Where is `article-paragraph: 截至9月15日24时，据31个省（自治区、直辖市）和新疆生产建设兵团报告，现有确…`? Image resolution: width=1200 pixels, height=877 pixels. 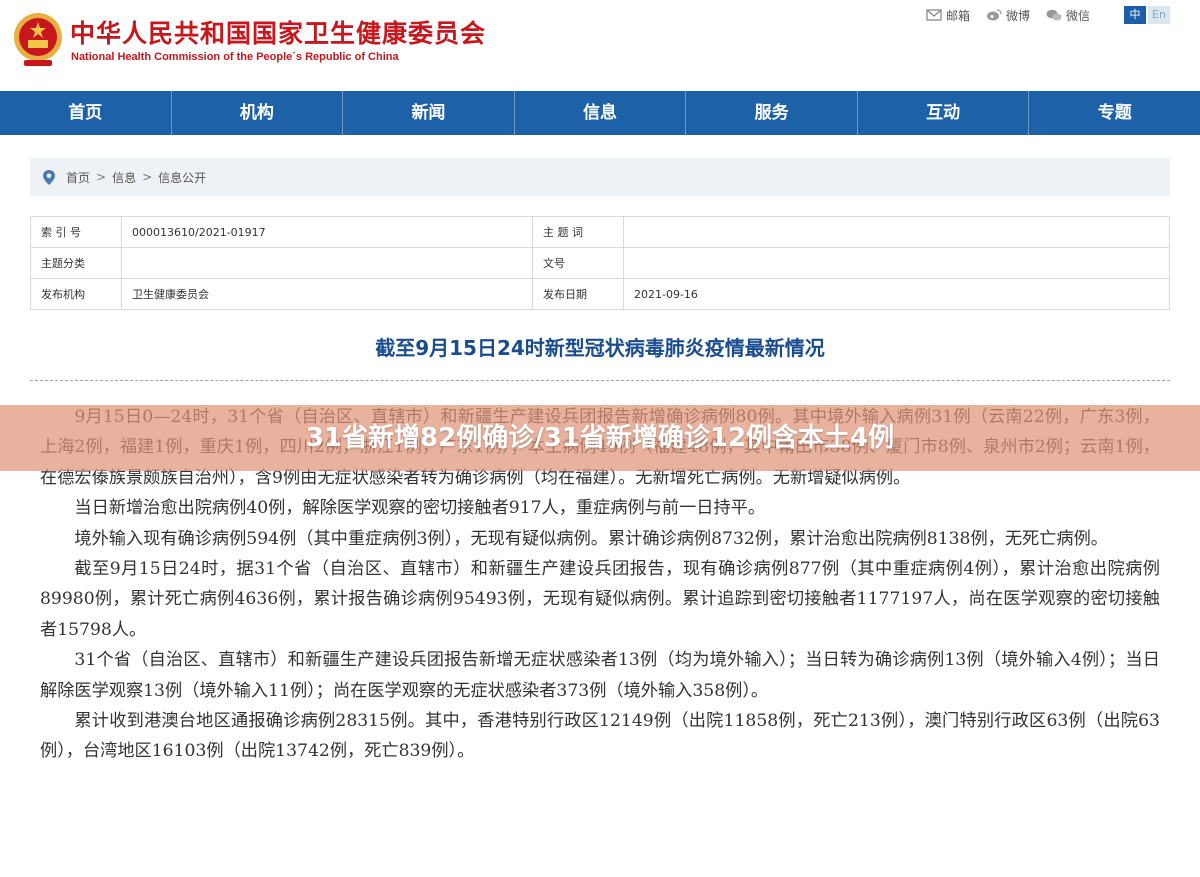 article-paragraph: 截至9月15日24时，据31个省（自治区、直辖市）和新疆生产建设兵团报告，现有确… is located at coordinates (600, 599).